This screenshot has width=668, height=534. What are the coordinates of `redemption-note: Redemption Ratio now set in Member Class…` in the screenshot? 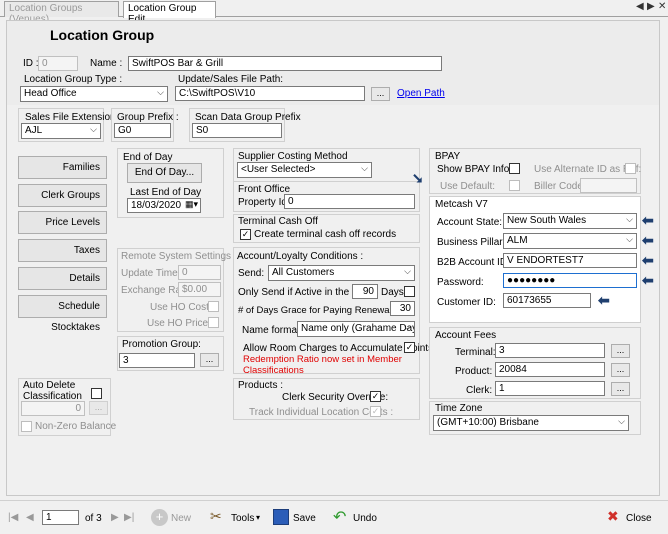 It's located at (322, 365).